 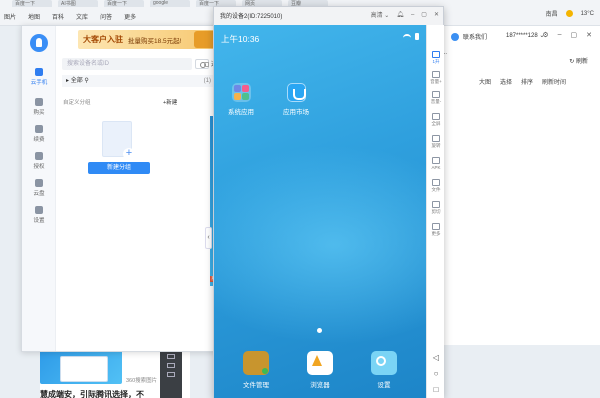 I want to click on sidebar-item-settings: 设置, so click(x=39, y=215).